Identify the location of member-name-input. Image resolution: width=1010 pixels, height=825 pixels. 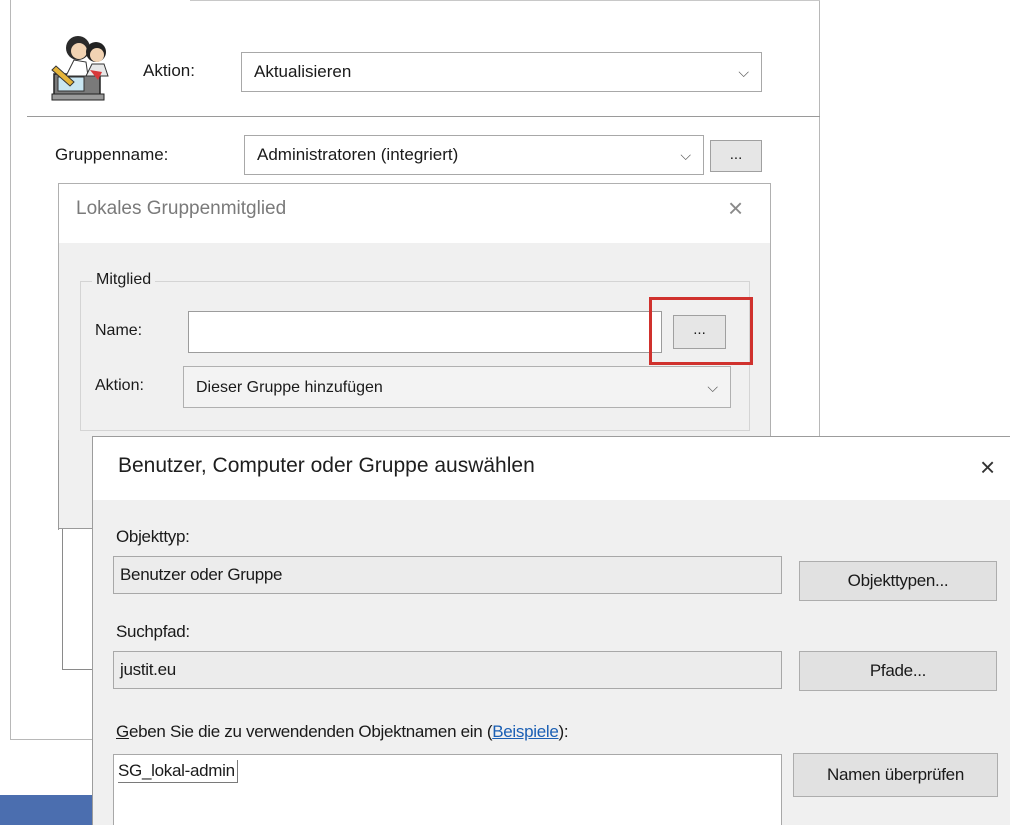
(425, 332).